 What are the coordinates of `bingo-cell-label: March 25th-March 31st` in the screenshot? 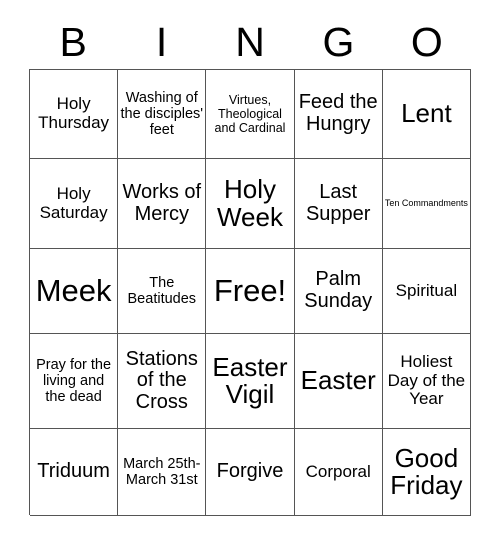 It's located at (162, 471).